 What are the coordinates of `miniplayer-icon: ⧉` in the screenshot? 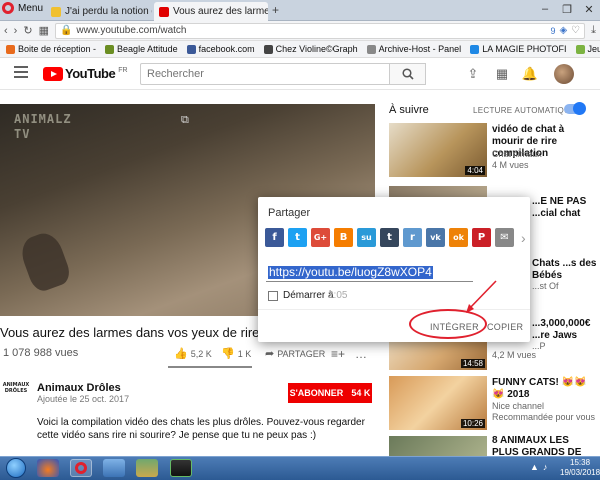 It's located at (185, 120).